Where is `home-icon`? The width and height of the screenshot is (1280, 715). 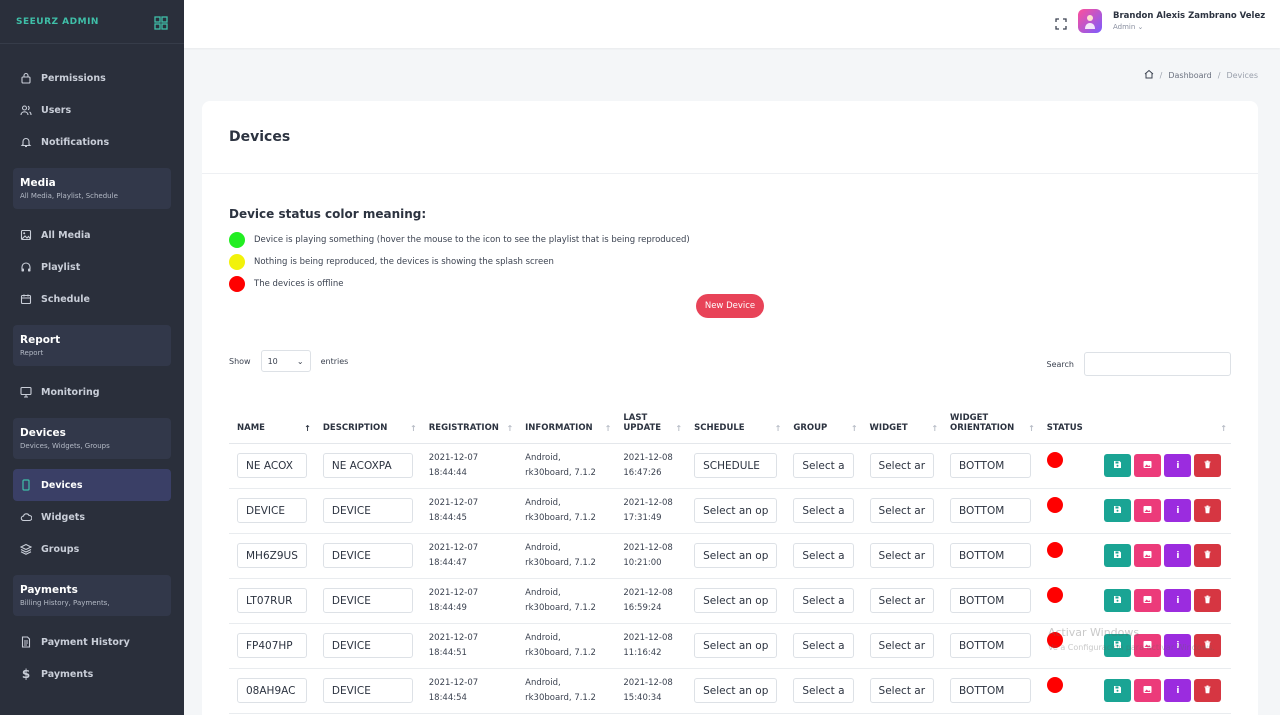
home-icon is located at coordinates (1149, 75).